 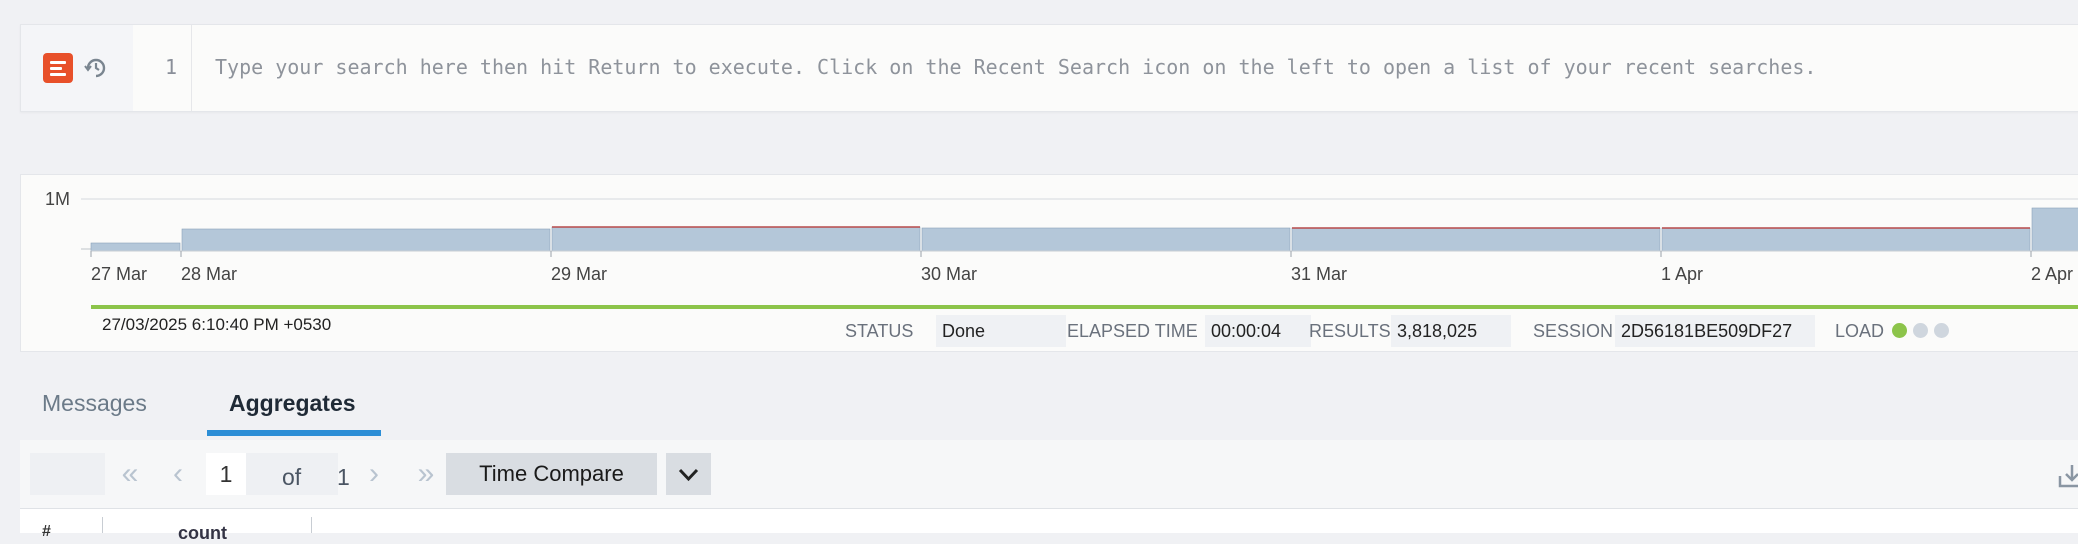 What do you see at coordinates (2067, 476) in the screenshot?
I see `download-icon` at bounding box center [2067, 476].